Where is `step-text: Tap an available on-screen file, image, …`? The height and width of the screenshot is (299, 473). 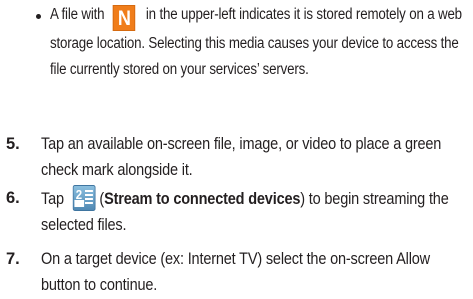 step-text: Tap an available on-screen file, image, … is located at coordinates (241, 157).